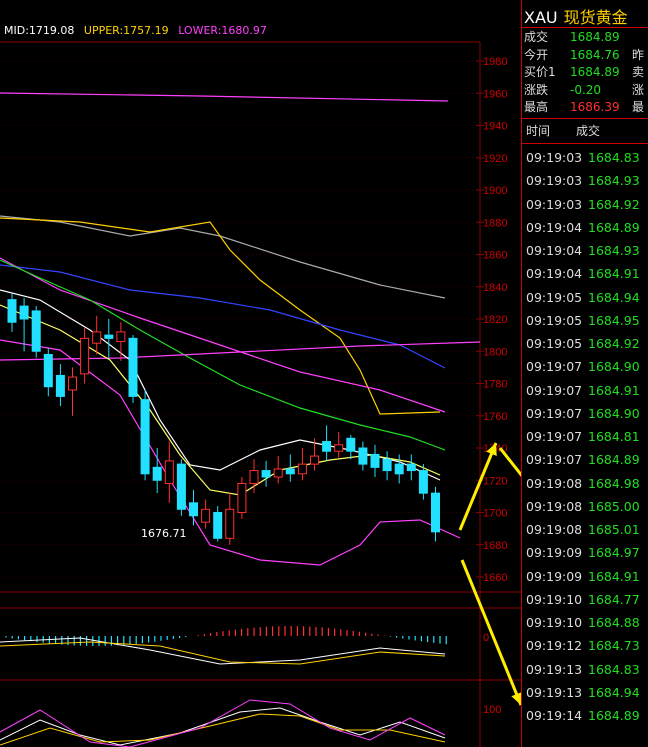 This screenshot has width=648, height=747. What do you see at coordinates (495, 481) in the screenshot?
I see `axis-tick-label: 1720` at bounding box center [495, 481].